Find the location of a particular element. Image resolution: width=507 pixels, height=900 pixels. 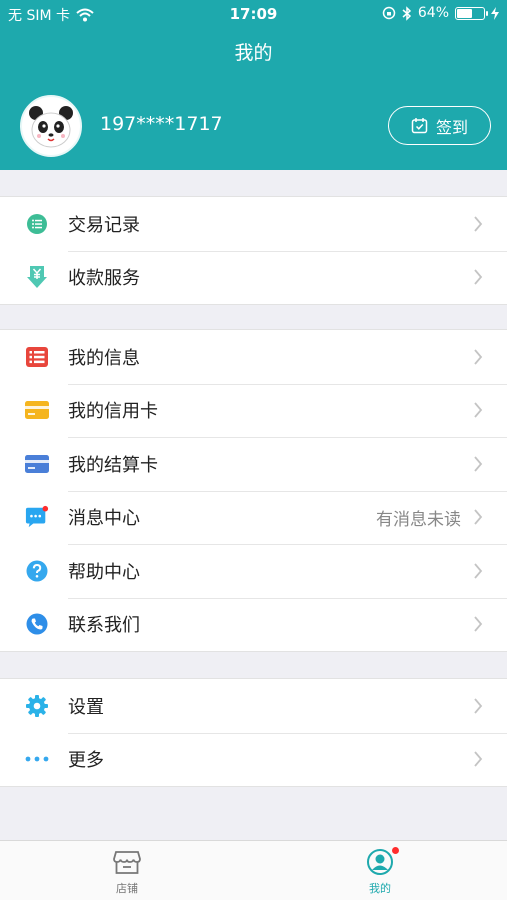

store-icon is located at coordinates (127, 862).